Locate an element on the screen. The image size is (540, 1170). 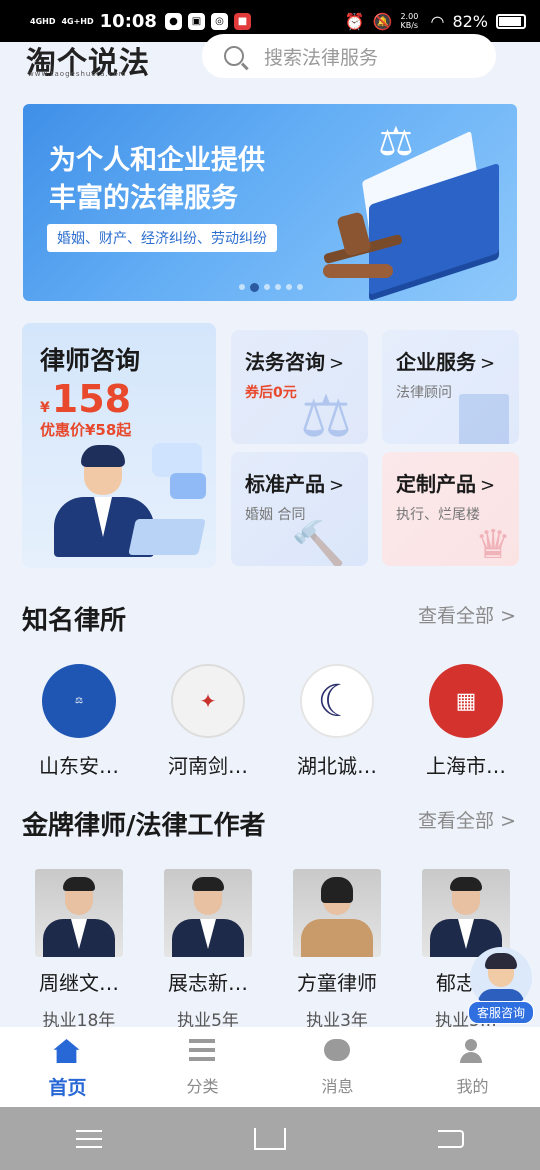
card-title: 法务咨询 is located at coordinates (285, 362).